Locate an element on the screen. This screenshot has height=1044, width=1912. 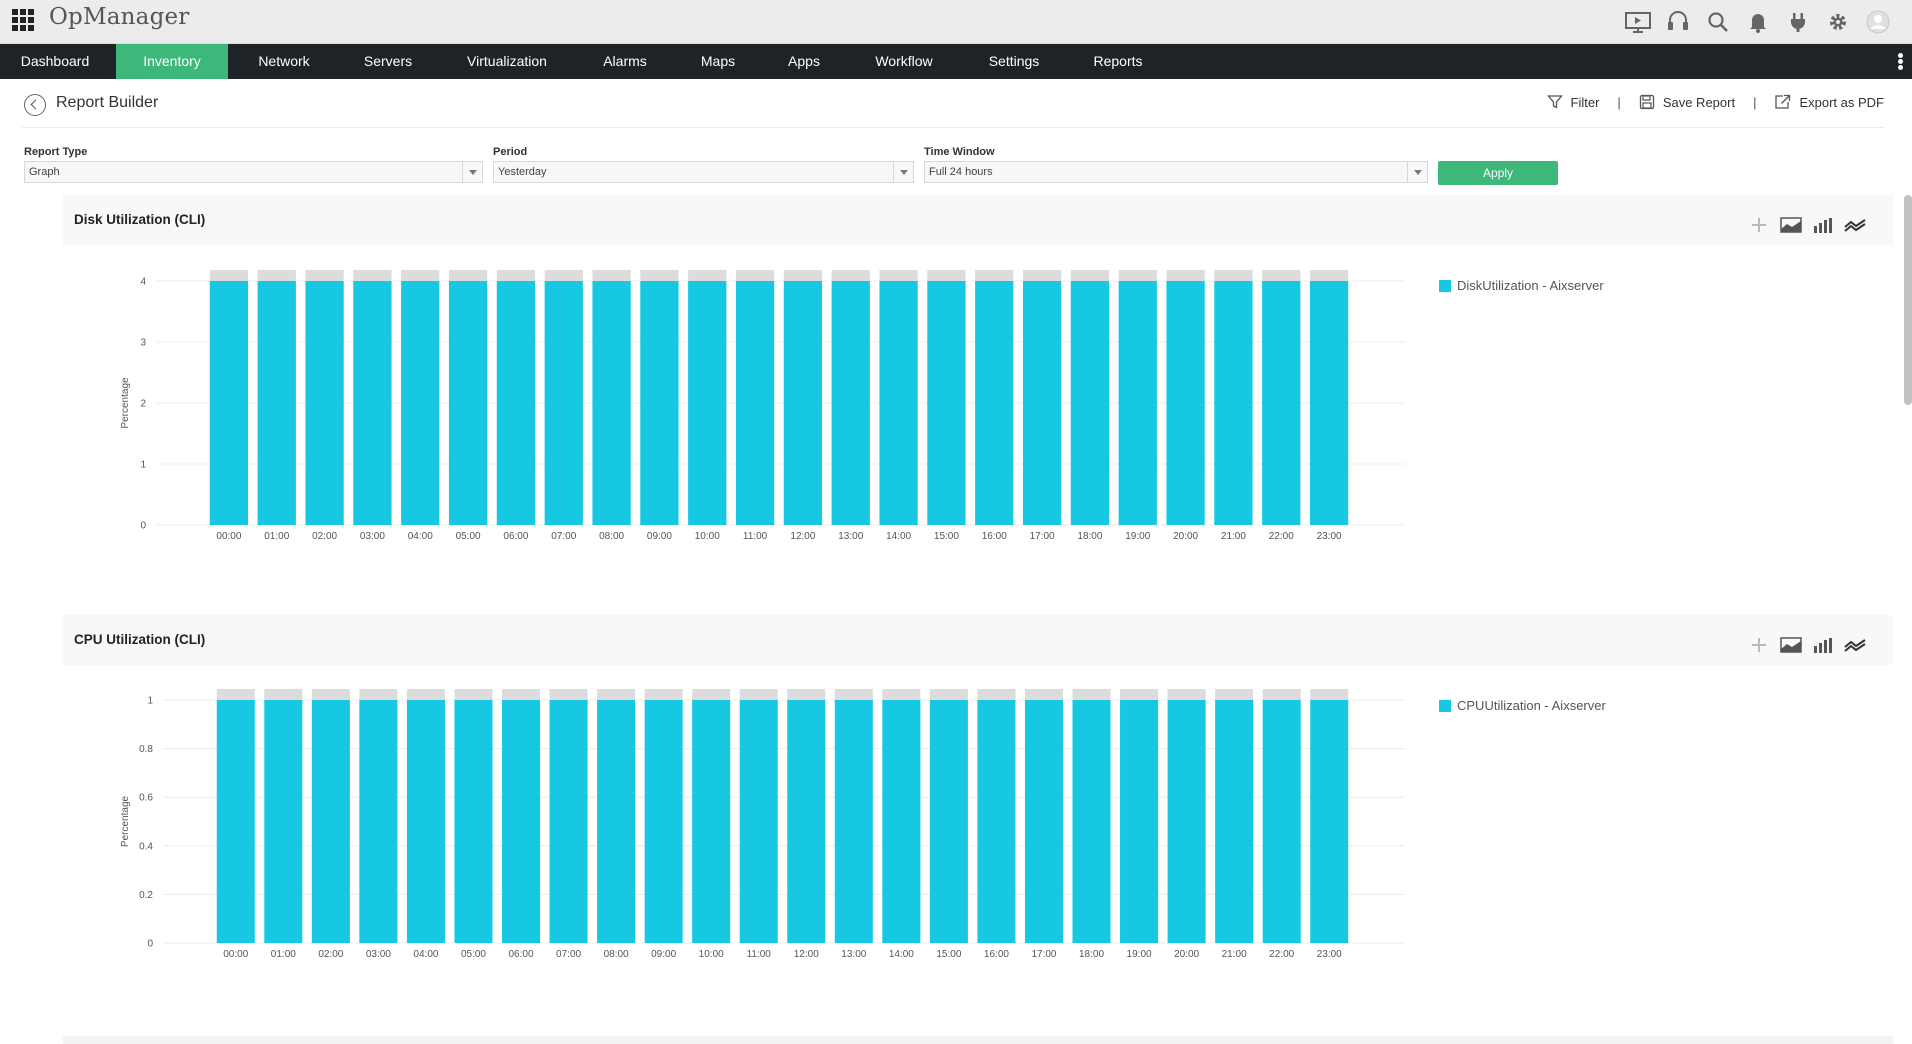
apply-button: Apply is located at coordinates (1498, 173).